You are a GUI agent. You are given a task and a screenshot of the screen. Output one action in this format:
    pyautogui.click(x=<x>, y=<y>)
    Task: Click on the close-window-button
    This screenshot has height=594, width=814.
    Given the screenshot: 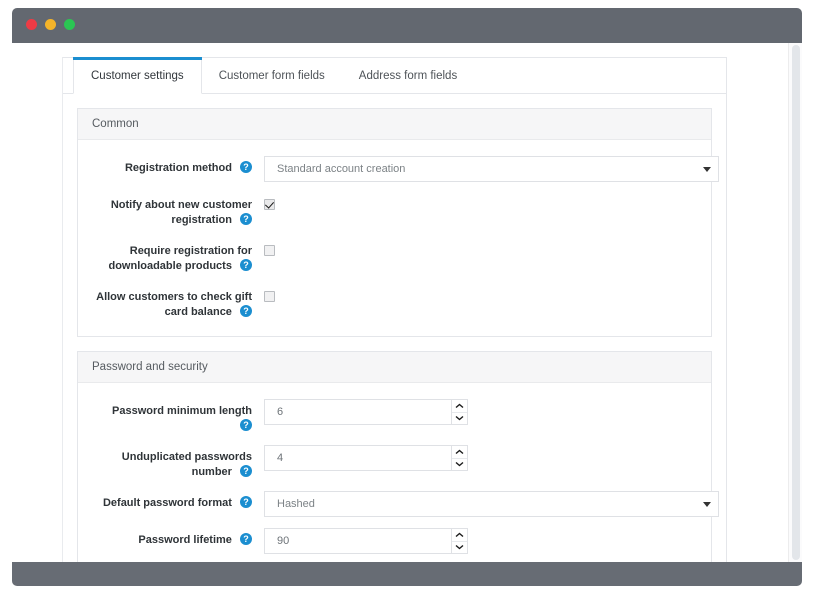 What is the action you would take?
    pyautogui.click(x=31, y=24)
    